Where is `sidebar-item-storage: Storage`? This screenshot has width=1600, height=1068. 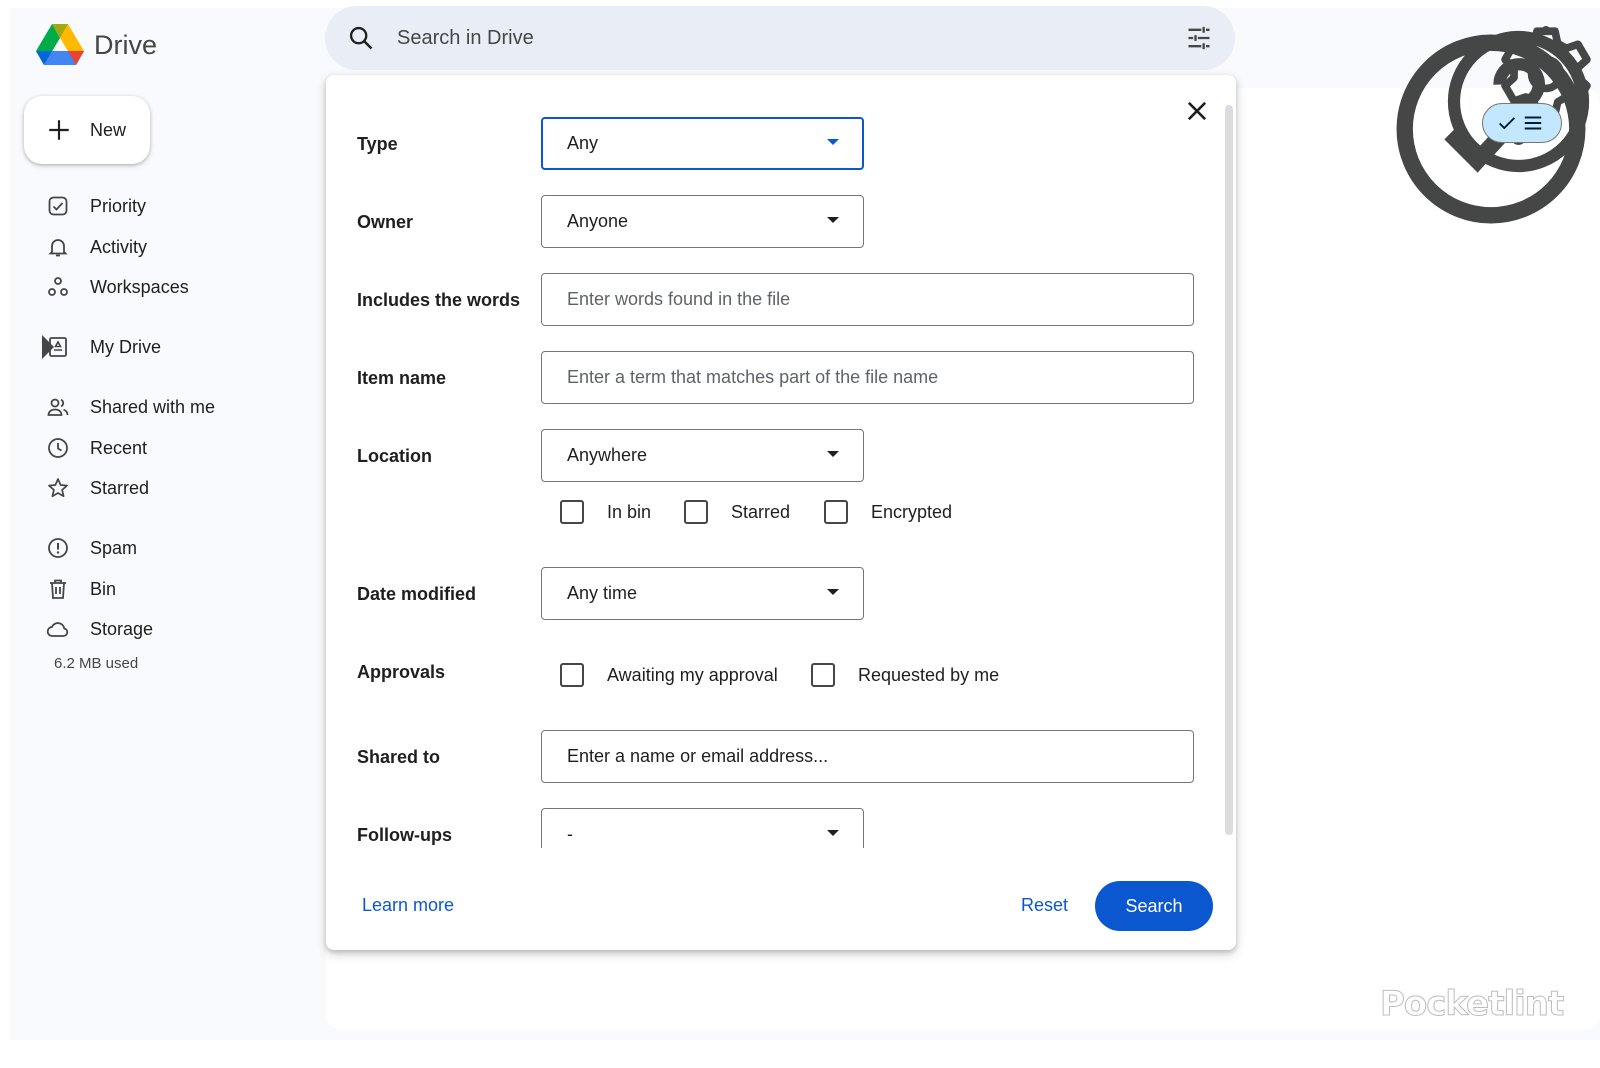 sidebar-item-storage: Storage is located at coordinates (176, 629).